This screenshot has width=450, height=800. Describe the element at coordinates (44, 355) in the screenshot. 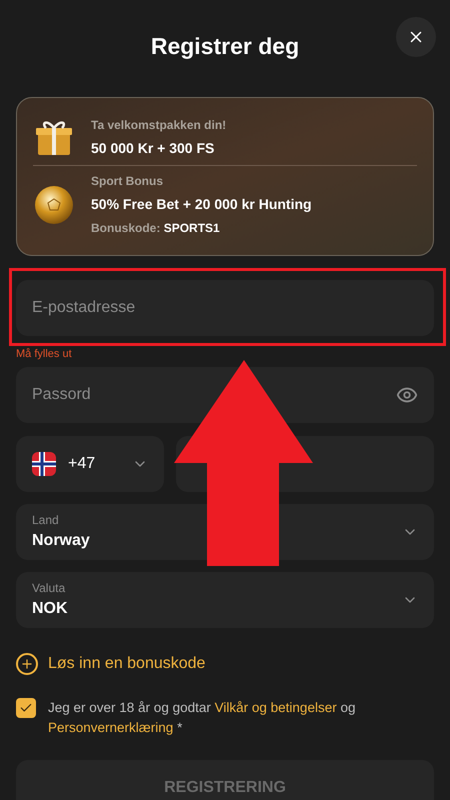

I see `error-text: Må fylles ut` at that location.